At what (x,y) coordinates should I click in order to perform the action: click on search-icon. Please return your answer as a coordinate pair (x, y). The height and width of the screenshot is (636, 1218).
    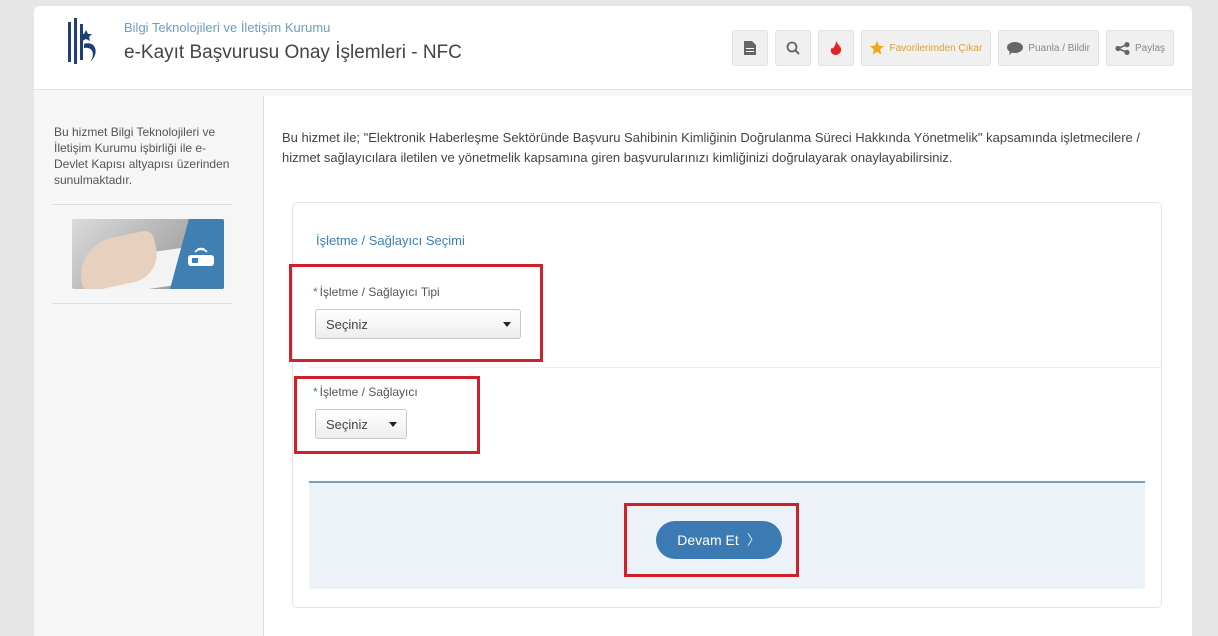
    Looking at the image, I should click on (794, 48).